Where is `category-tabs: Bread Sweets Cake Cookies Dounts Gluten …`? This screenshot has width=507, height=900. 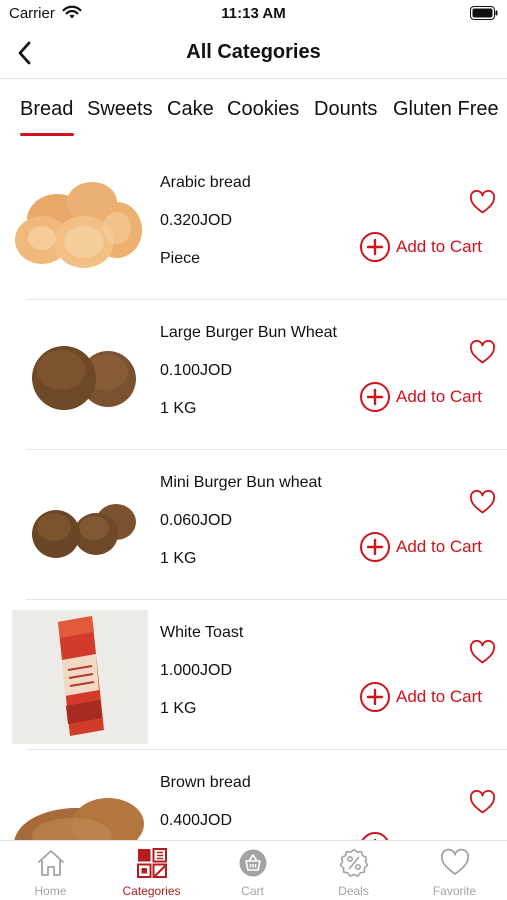
category-tabs: Bread Sweets Cake Cookies Dounts Gluten … is located at coordinates (253, 110).